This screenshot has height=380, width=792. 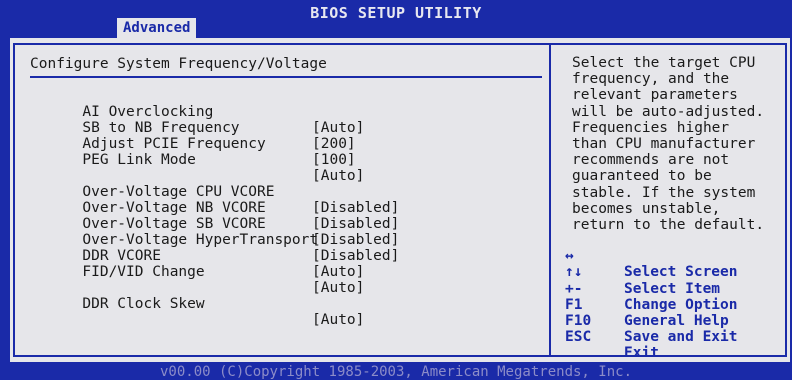 What do you see at coordinates (664, 63) in the screenshot?
I see `help-line: Select the target CPU` at bounding box center [664, 63].